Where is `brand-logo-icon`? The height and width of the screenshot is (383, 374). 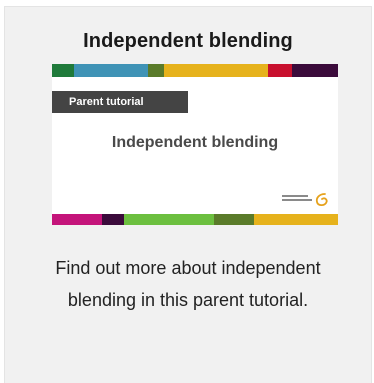 brand-logo-icon is located at coordinates (321, 200).